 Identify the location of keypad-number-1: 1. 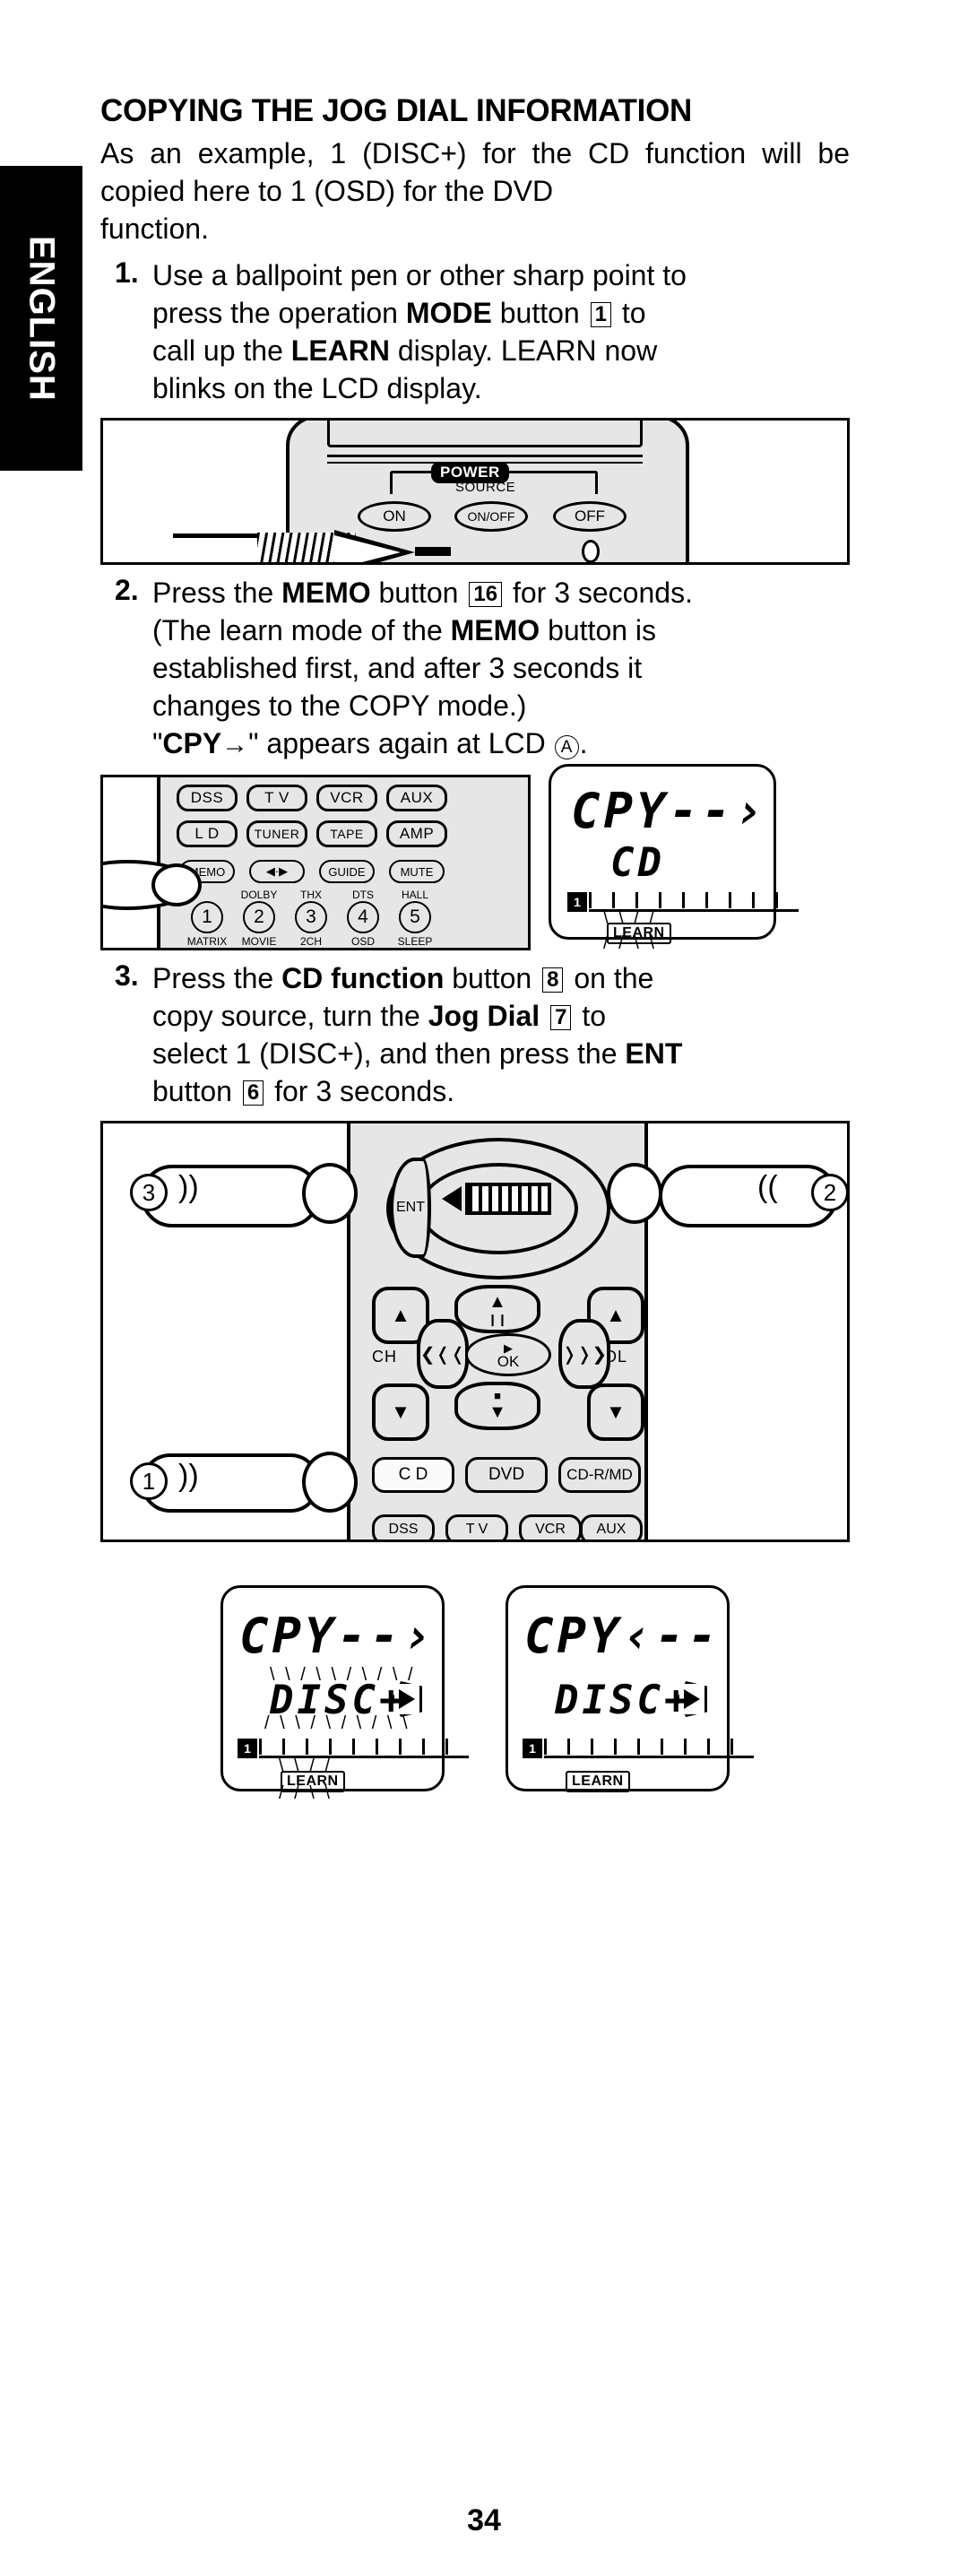
(207, 917).